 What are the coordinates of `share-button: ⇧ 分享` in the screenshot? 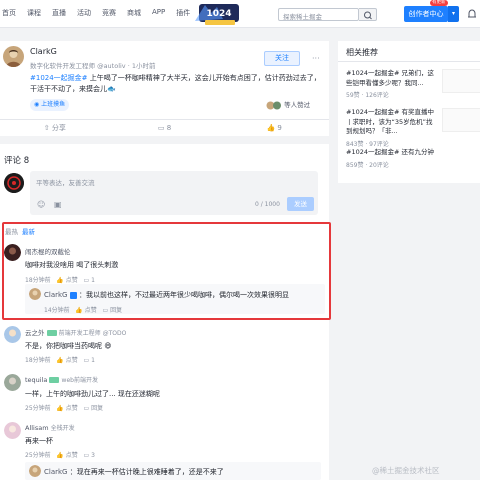 It's located at (55, 128).